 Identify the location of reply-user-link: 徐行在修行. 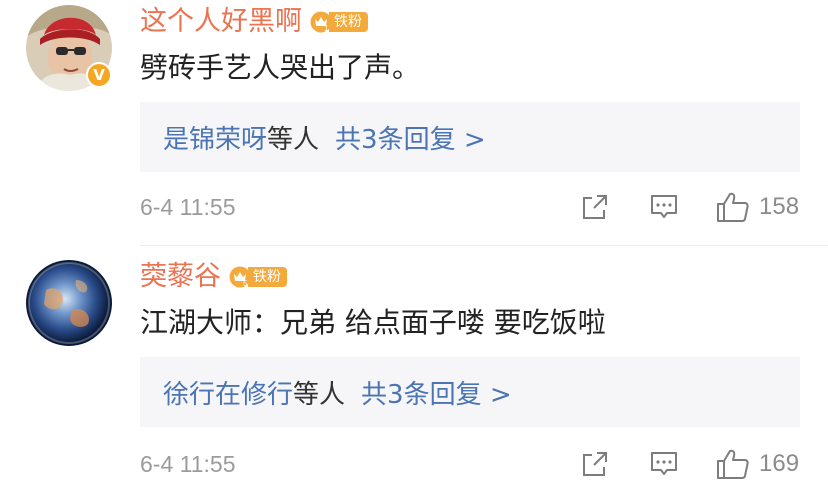
(228, 392).